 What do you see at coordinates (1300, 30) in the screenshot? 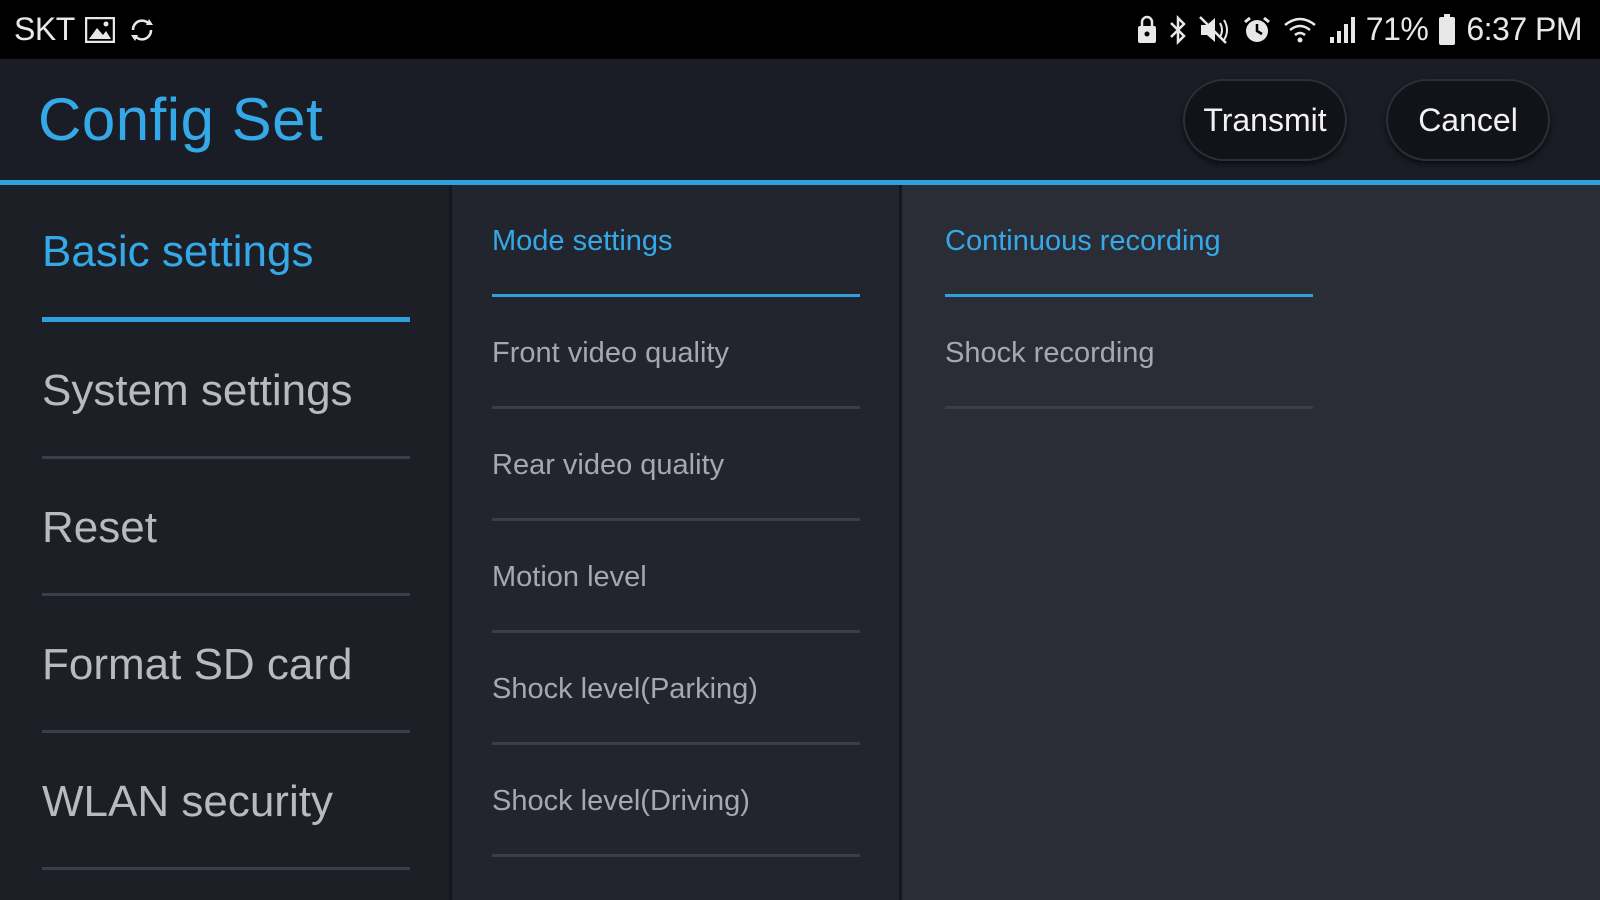
I see `wifi-icon` at bounding box center [1300, 30].